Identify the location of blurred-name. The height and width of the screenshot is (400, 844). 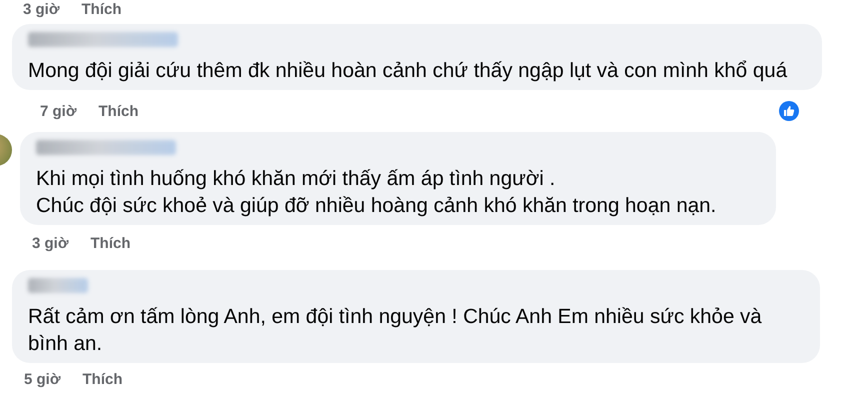
(58, 285).